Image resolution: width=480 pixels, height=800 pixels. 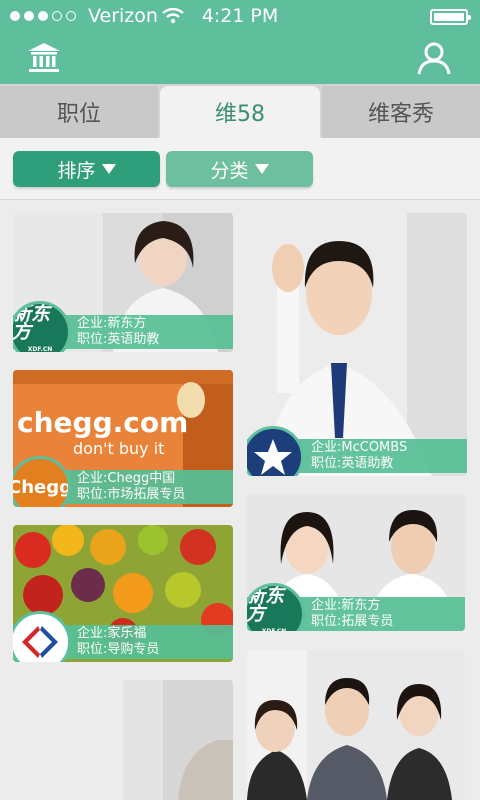 I want to click on status-bar: Verizon 4:21 PM, so click(x=240, y=16).